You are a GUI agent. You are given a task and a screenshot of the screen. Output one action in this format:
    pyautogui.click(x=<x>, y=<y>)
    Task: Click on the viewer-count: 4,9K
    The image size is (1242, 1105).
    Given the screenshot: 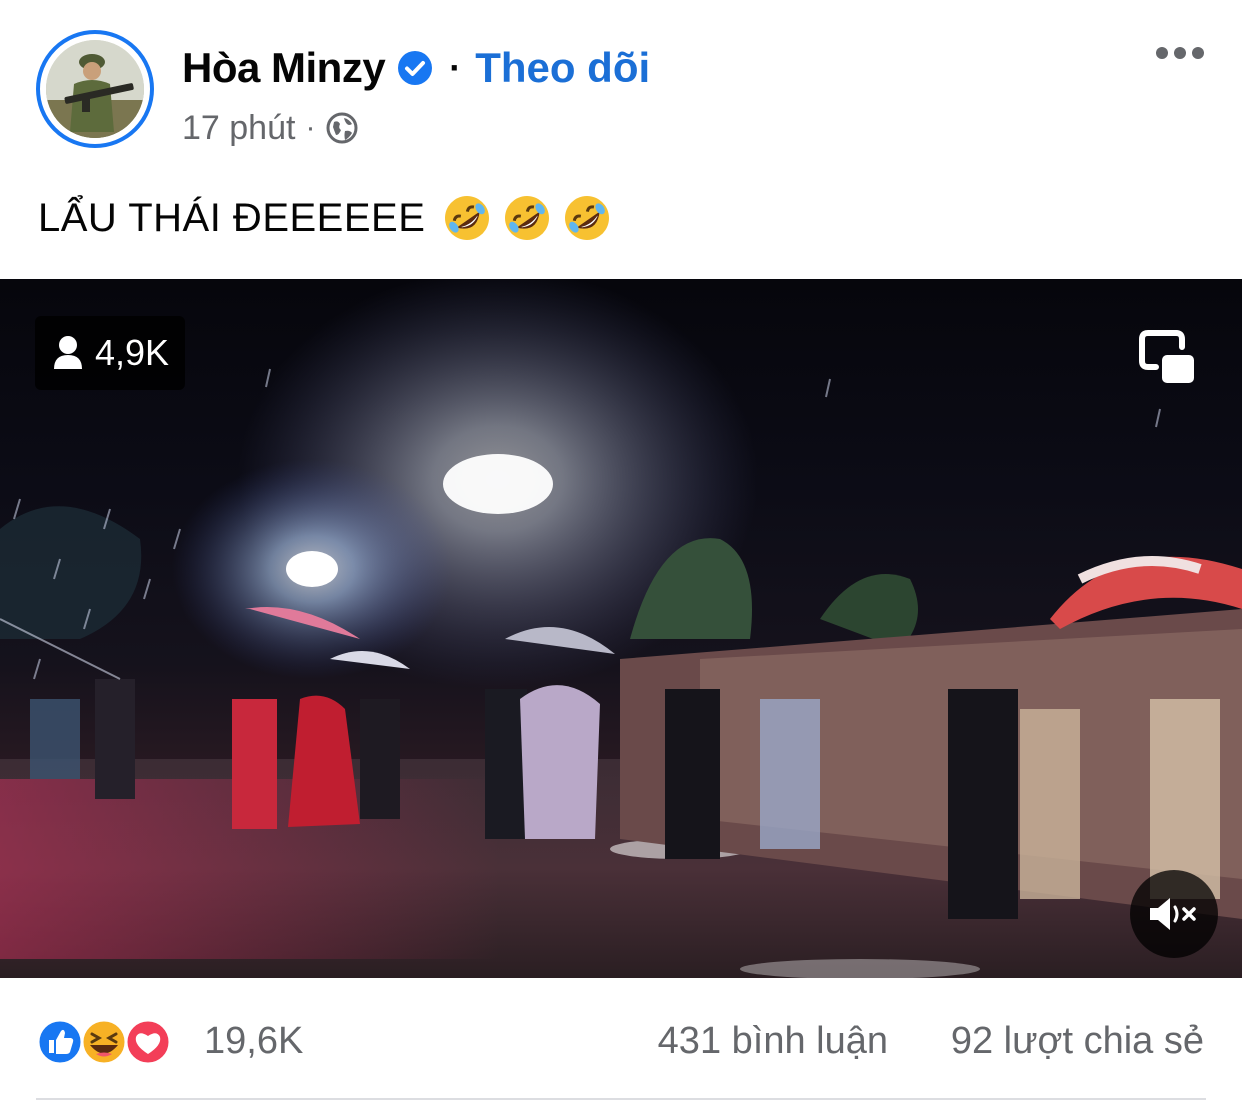 What is the action you would take?
    pyautogui.click(x=132, y=352)
    